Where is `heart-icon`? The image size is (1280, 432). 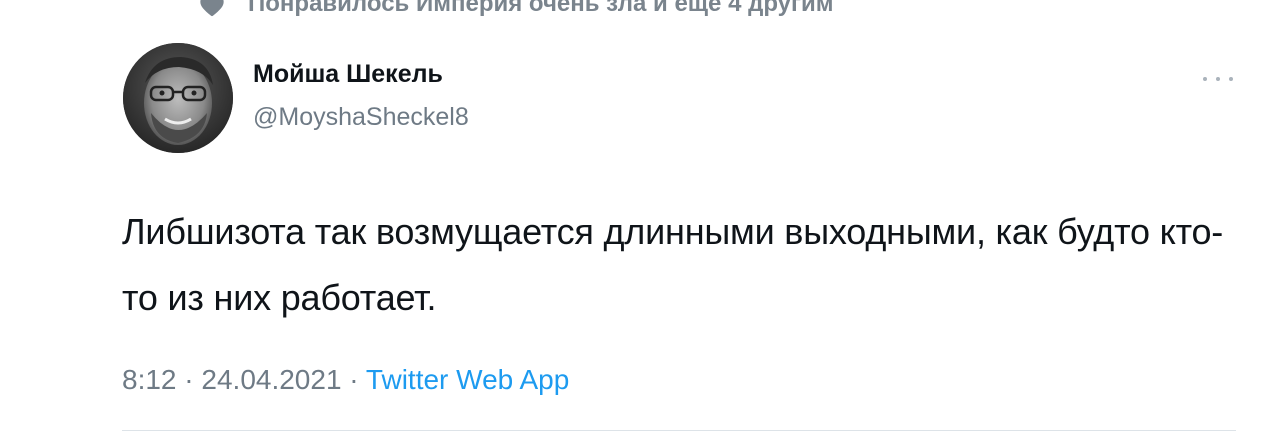 heart-icon is located at coordinates (212, 8).